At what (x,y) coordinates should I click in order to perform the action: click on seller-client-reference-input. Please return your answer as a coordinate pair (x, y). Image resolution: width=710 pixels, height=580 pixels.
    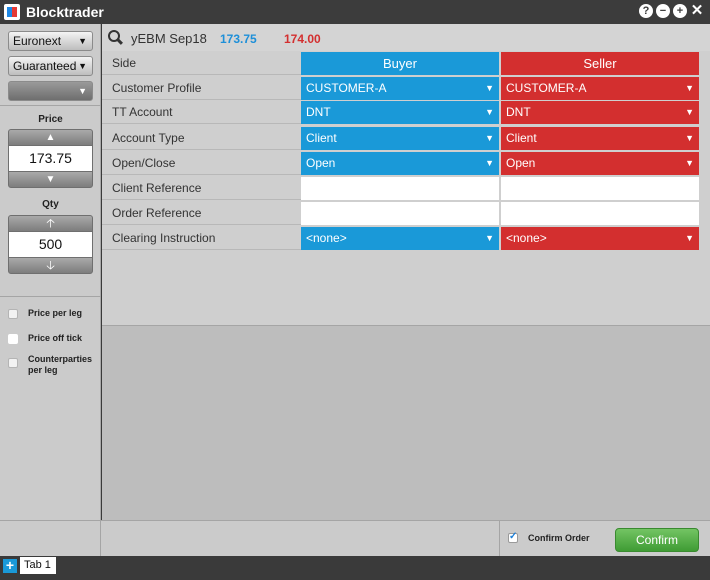
    Looking at the image, I should click on (600, 188).